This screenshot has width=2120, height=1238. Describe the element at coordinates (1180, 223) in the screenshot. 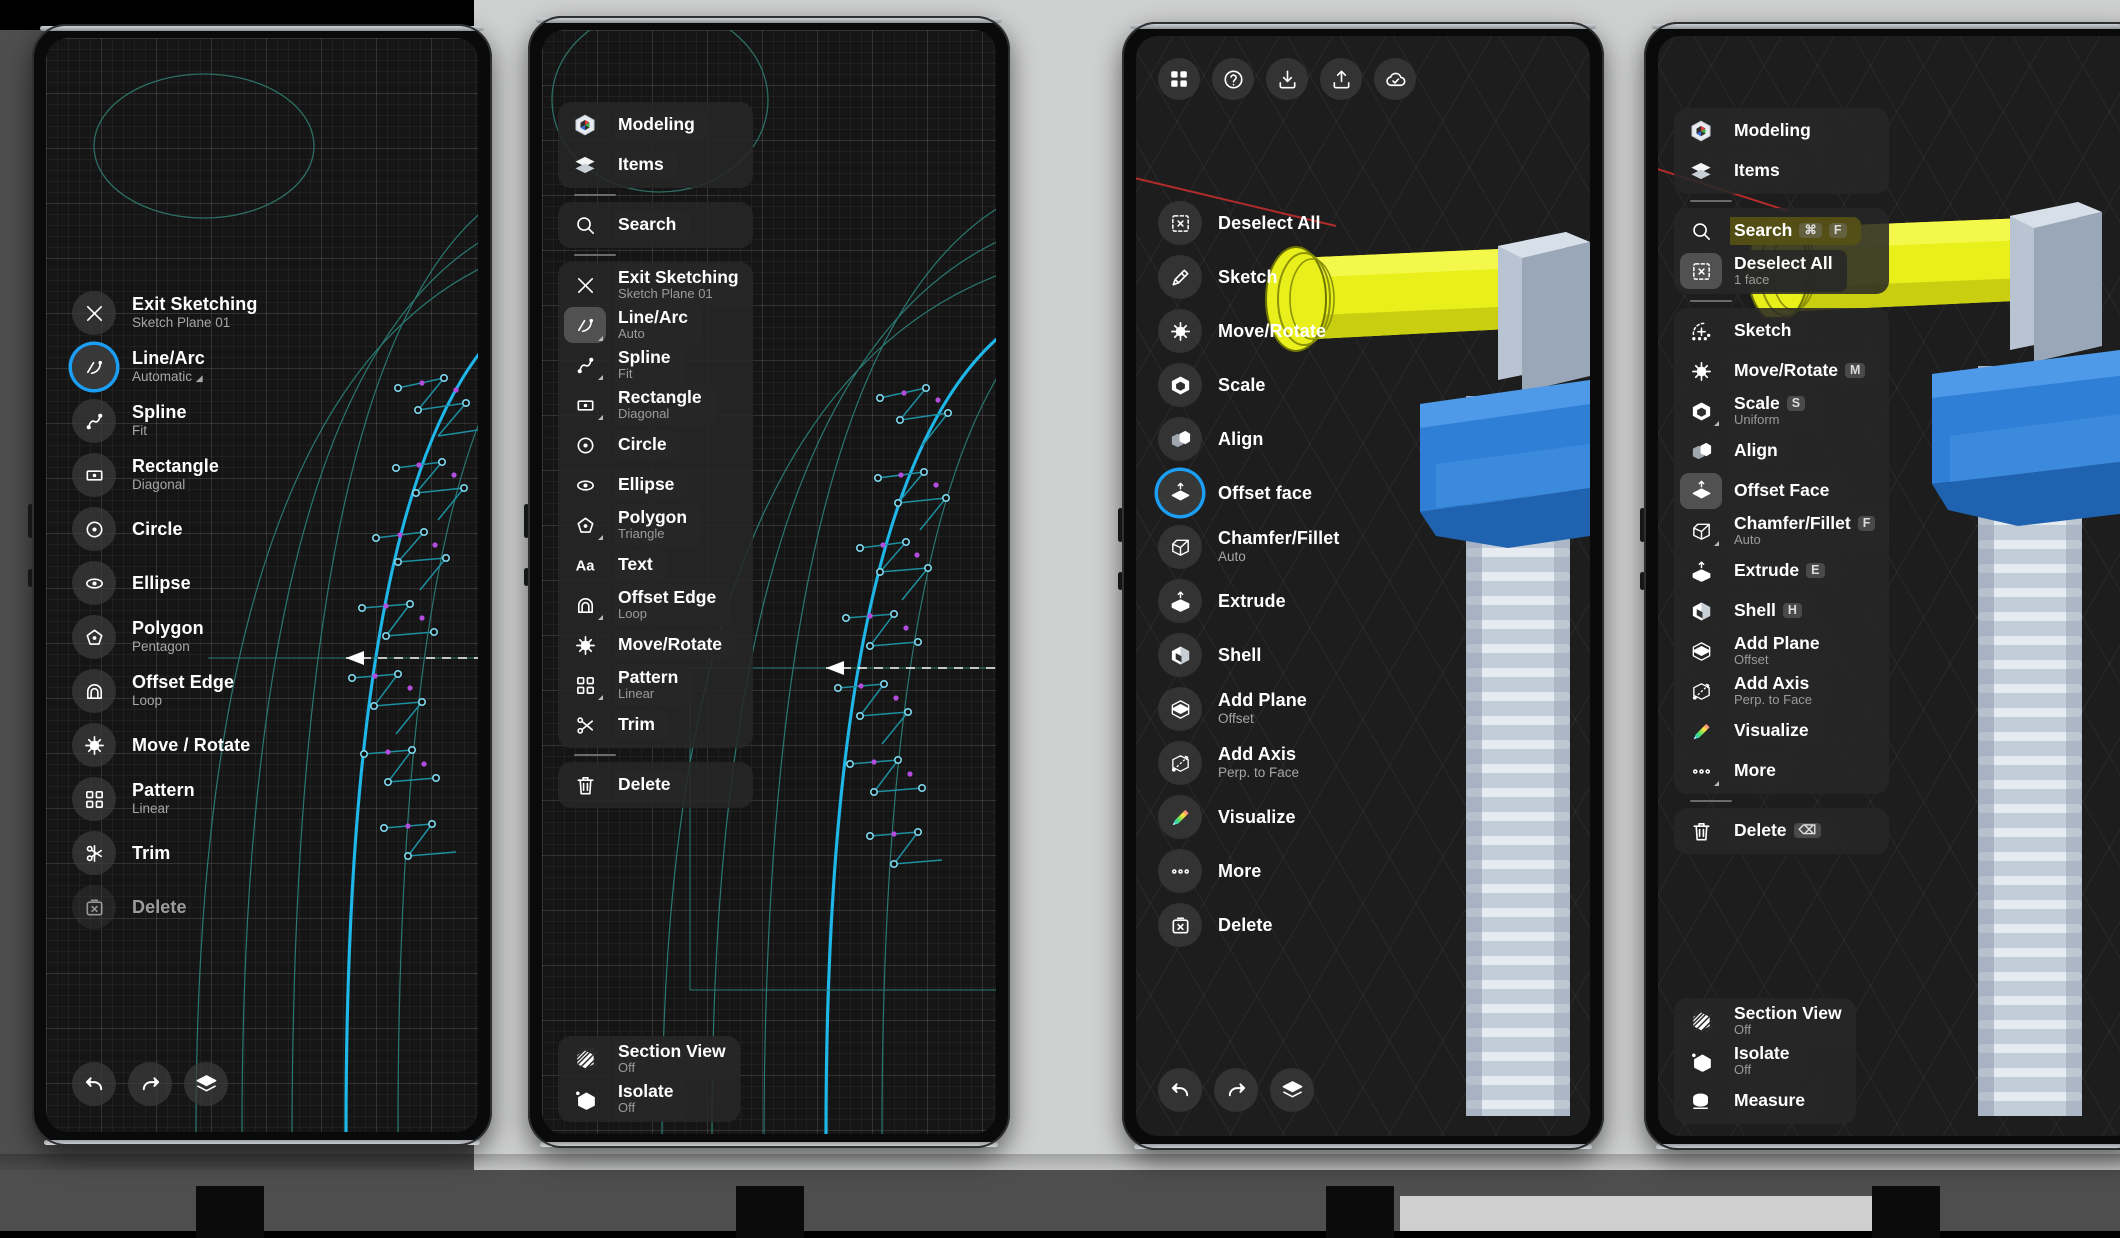

I see `deselect-icon` at that location.